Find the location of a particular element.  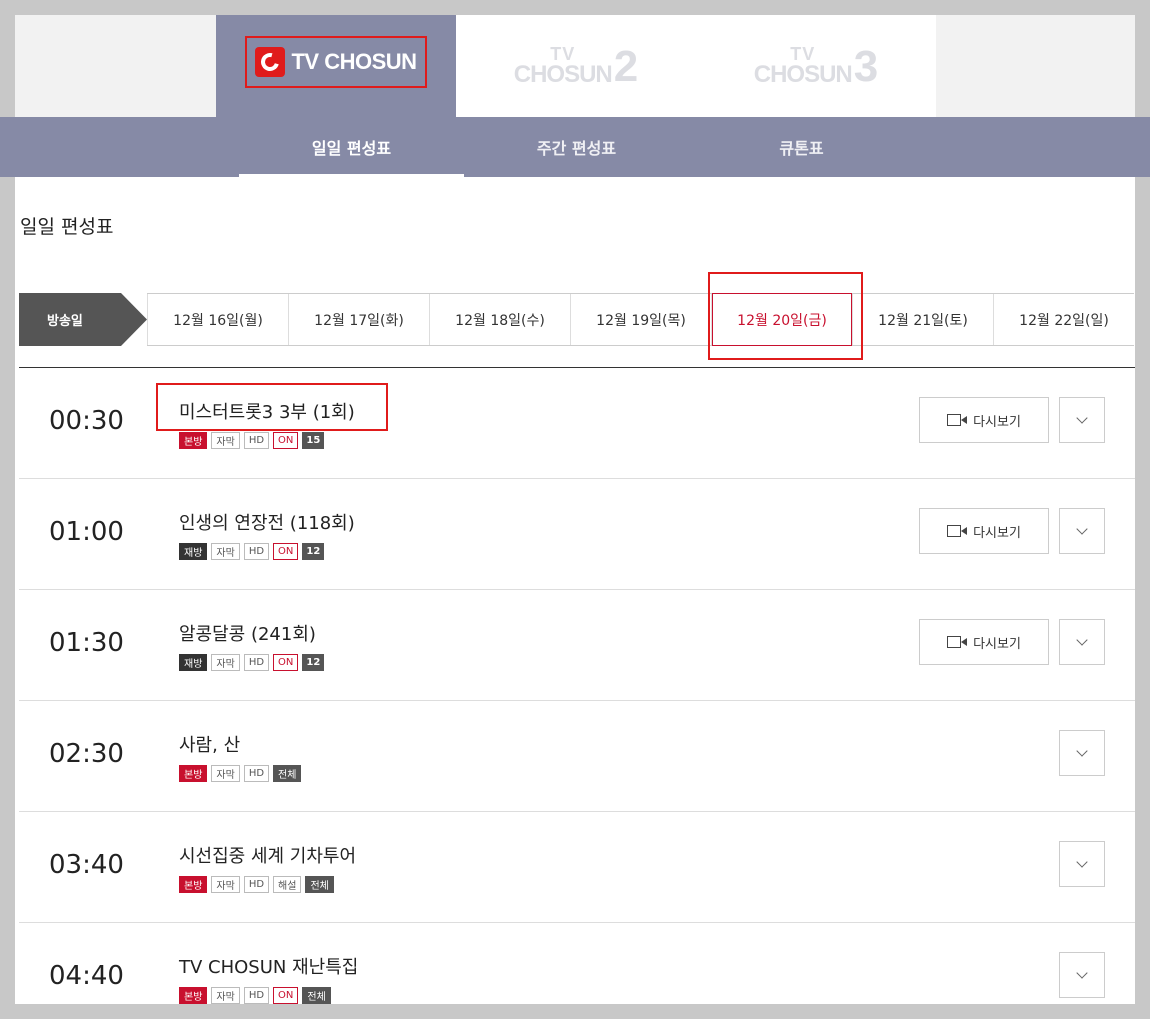

tab-cue-sheet: 큐톤표 is located at coordinates (801, 147).